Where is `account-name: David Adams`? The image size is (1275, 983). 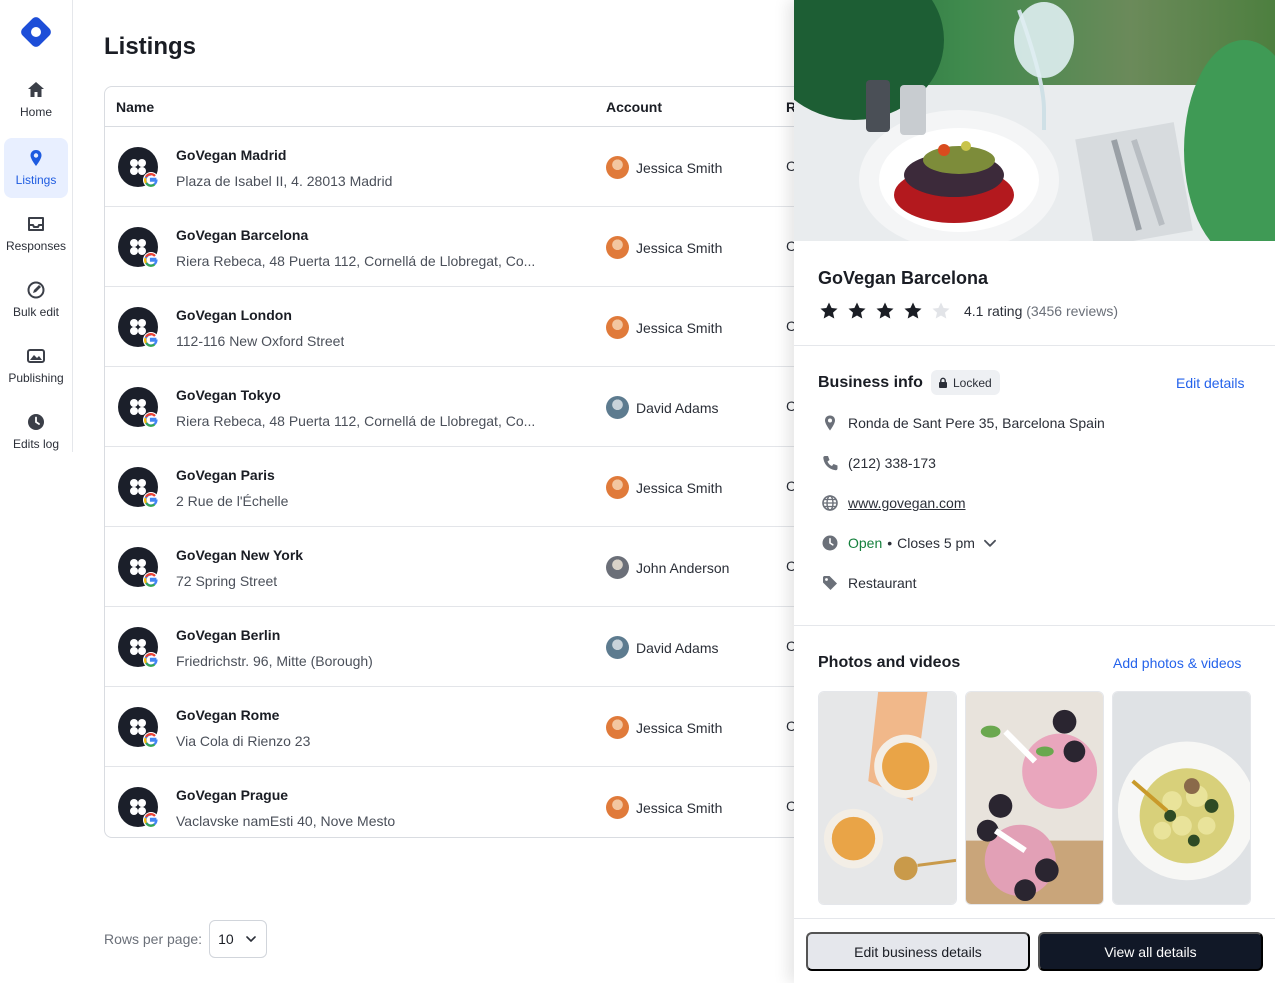 account-name: David Adams is located at coordinates (677, 407).